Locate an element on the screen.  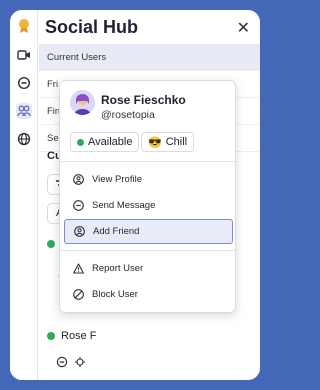
user-row is located at coordinates (51, 244).